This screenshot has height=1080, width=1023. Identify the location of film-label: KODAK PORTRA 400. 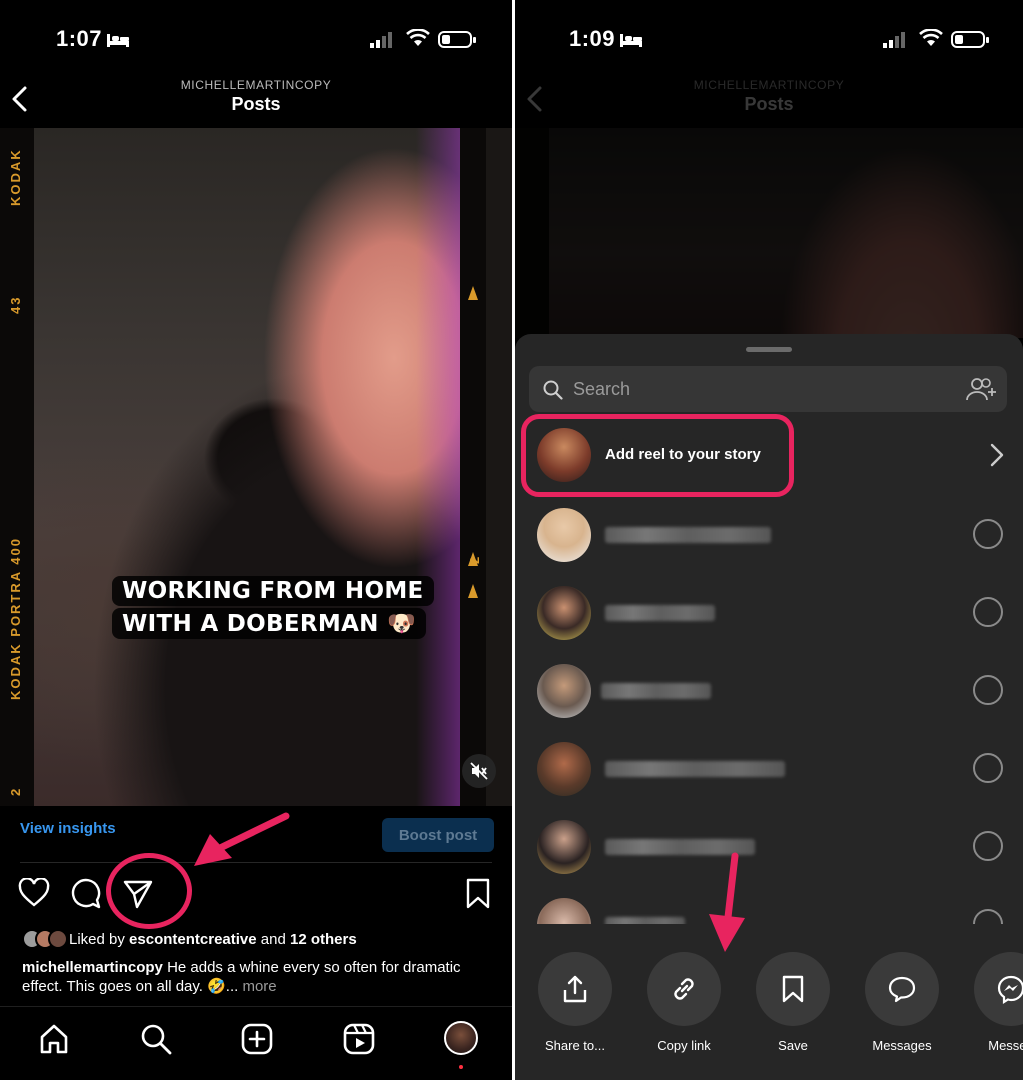
(15, 618).